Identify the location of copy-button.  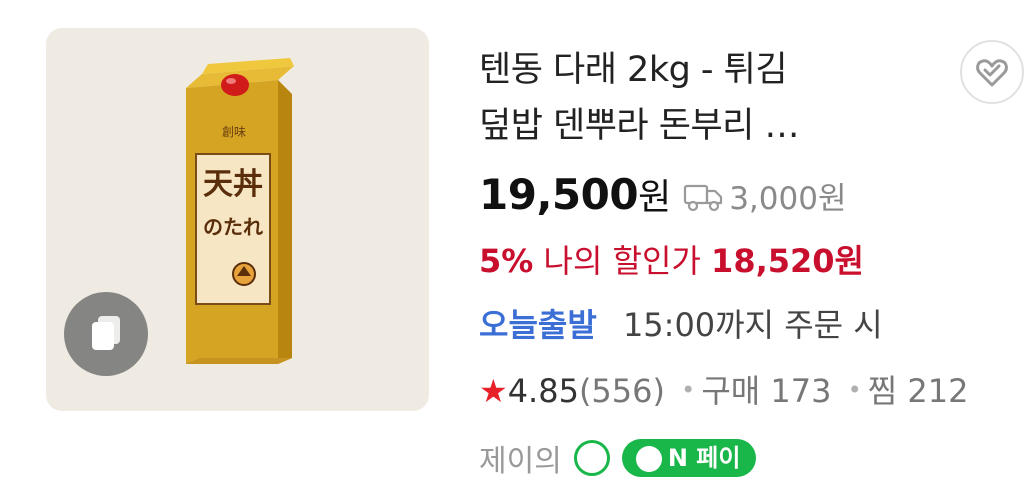
(106, 334).